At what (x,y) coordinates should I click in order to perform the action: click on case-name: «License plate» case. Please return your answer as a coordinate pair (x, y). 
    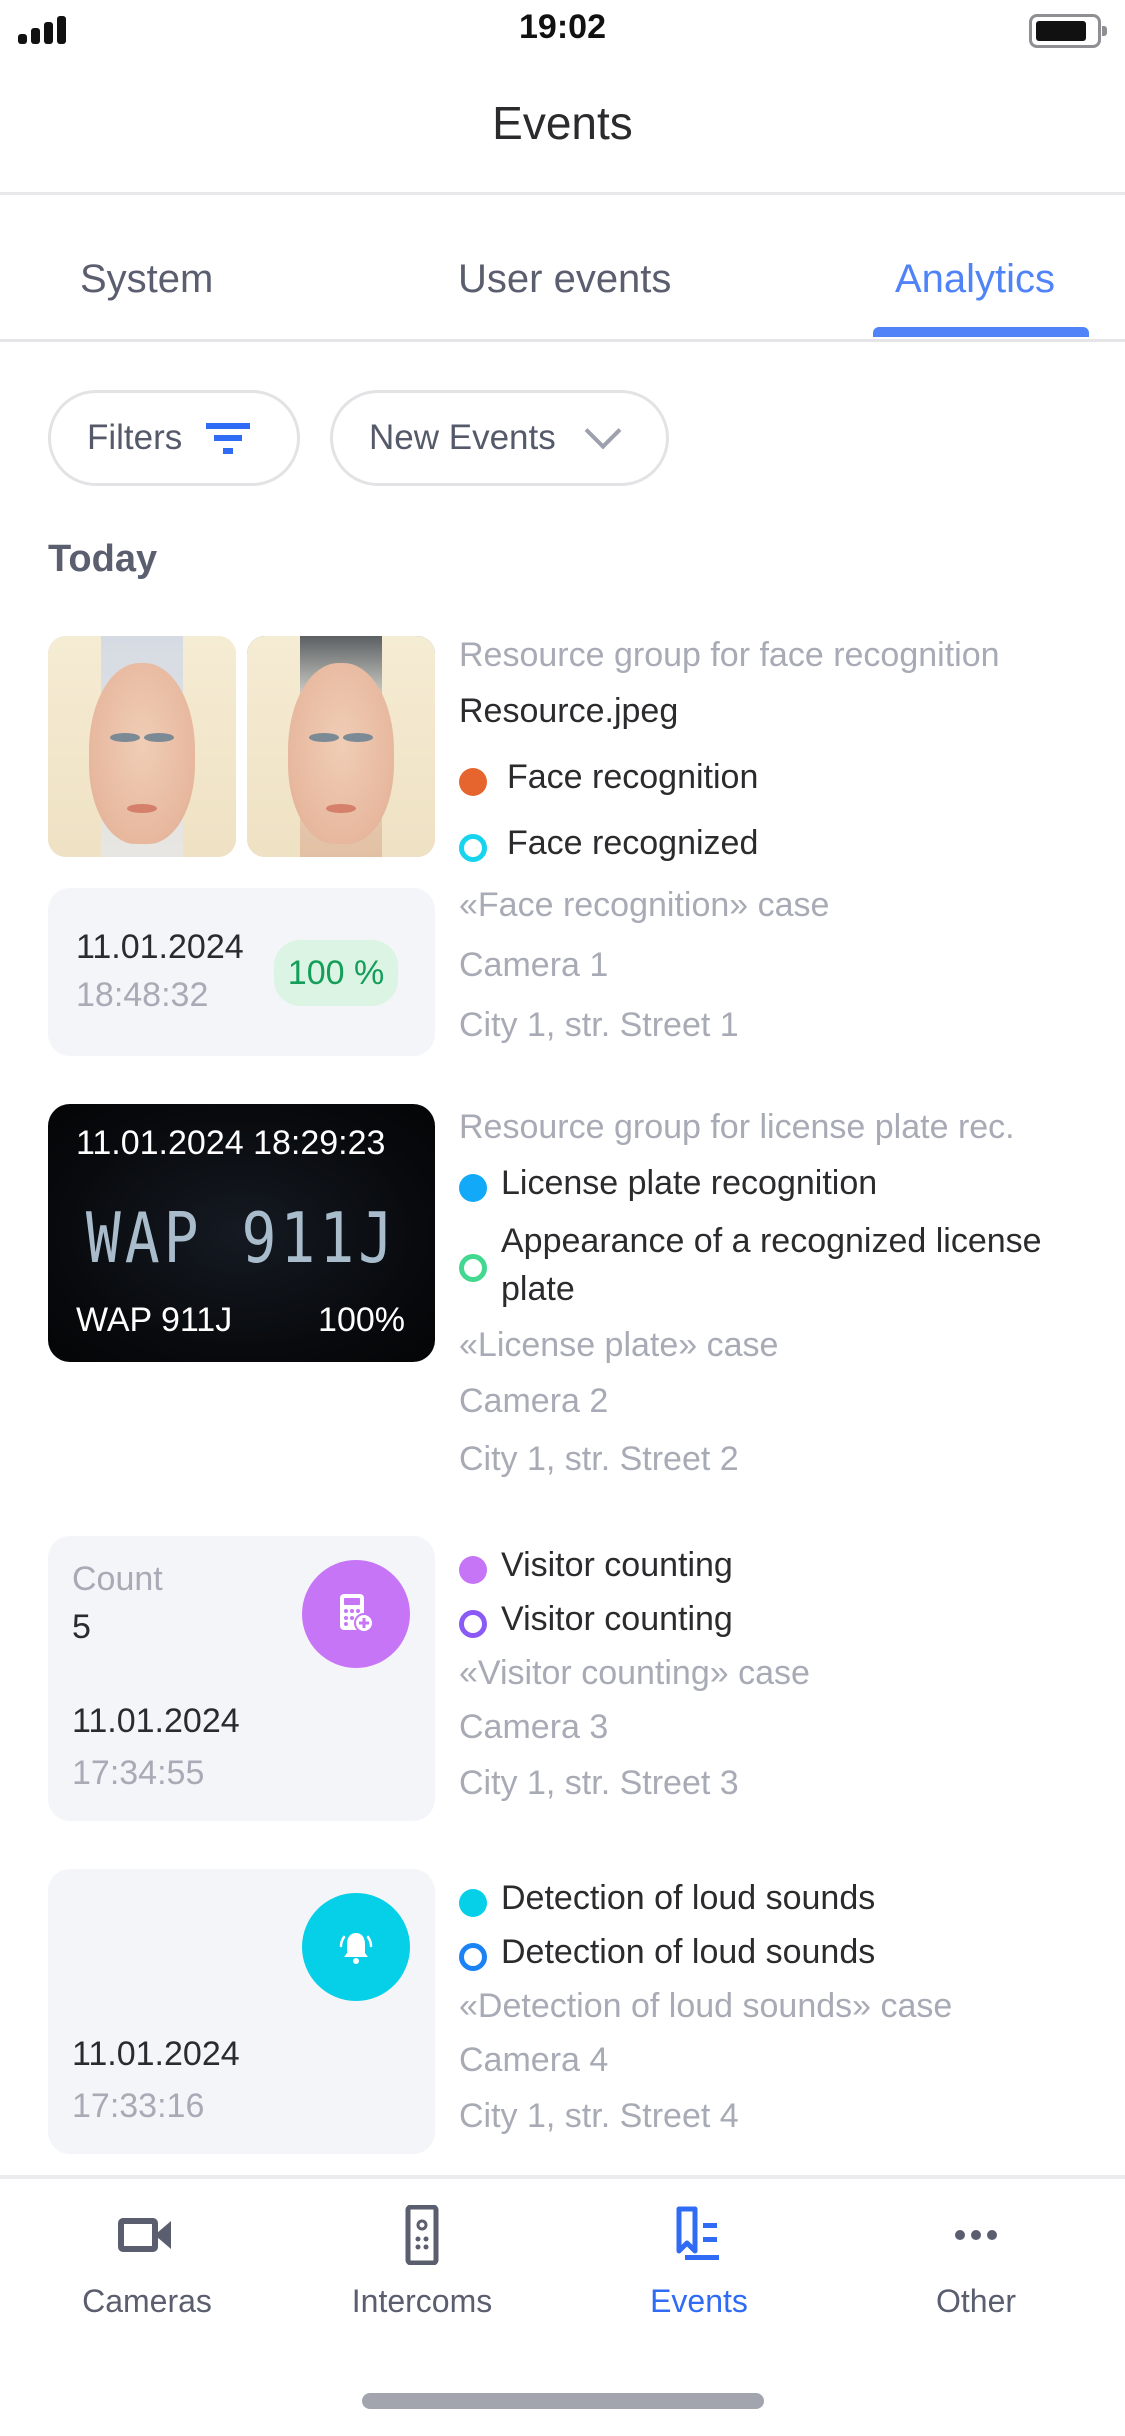
    Looking at the image, I should click on (619, 1345).